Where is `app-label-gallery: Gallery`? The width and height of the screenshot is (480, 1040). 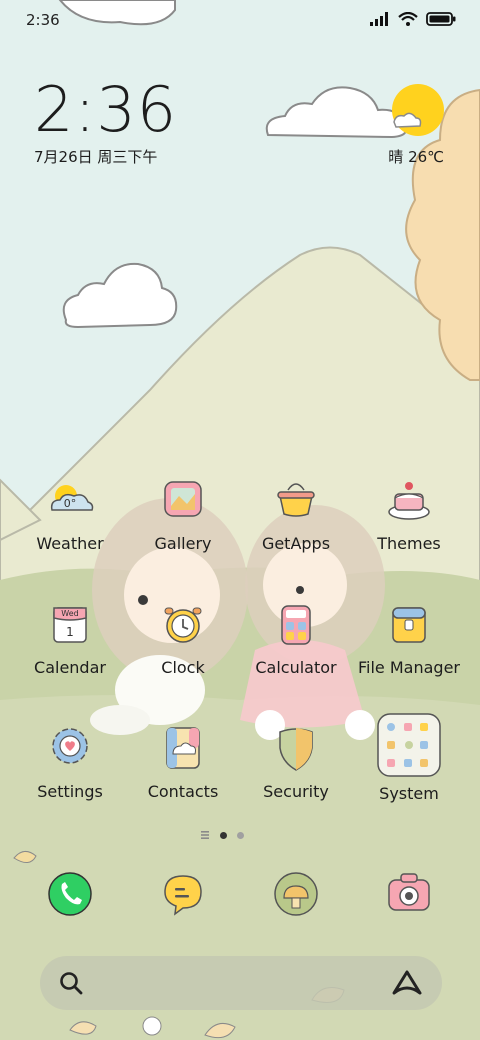
app-label-gallery: Gallery is located at coordinates (183, 543).